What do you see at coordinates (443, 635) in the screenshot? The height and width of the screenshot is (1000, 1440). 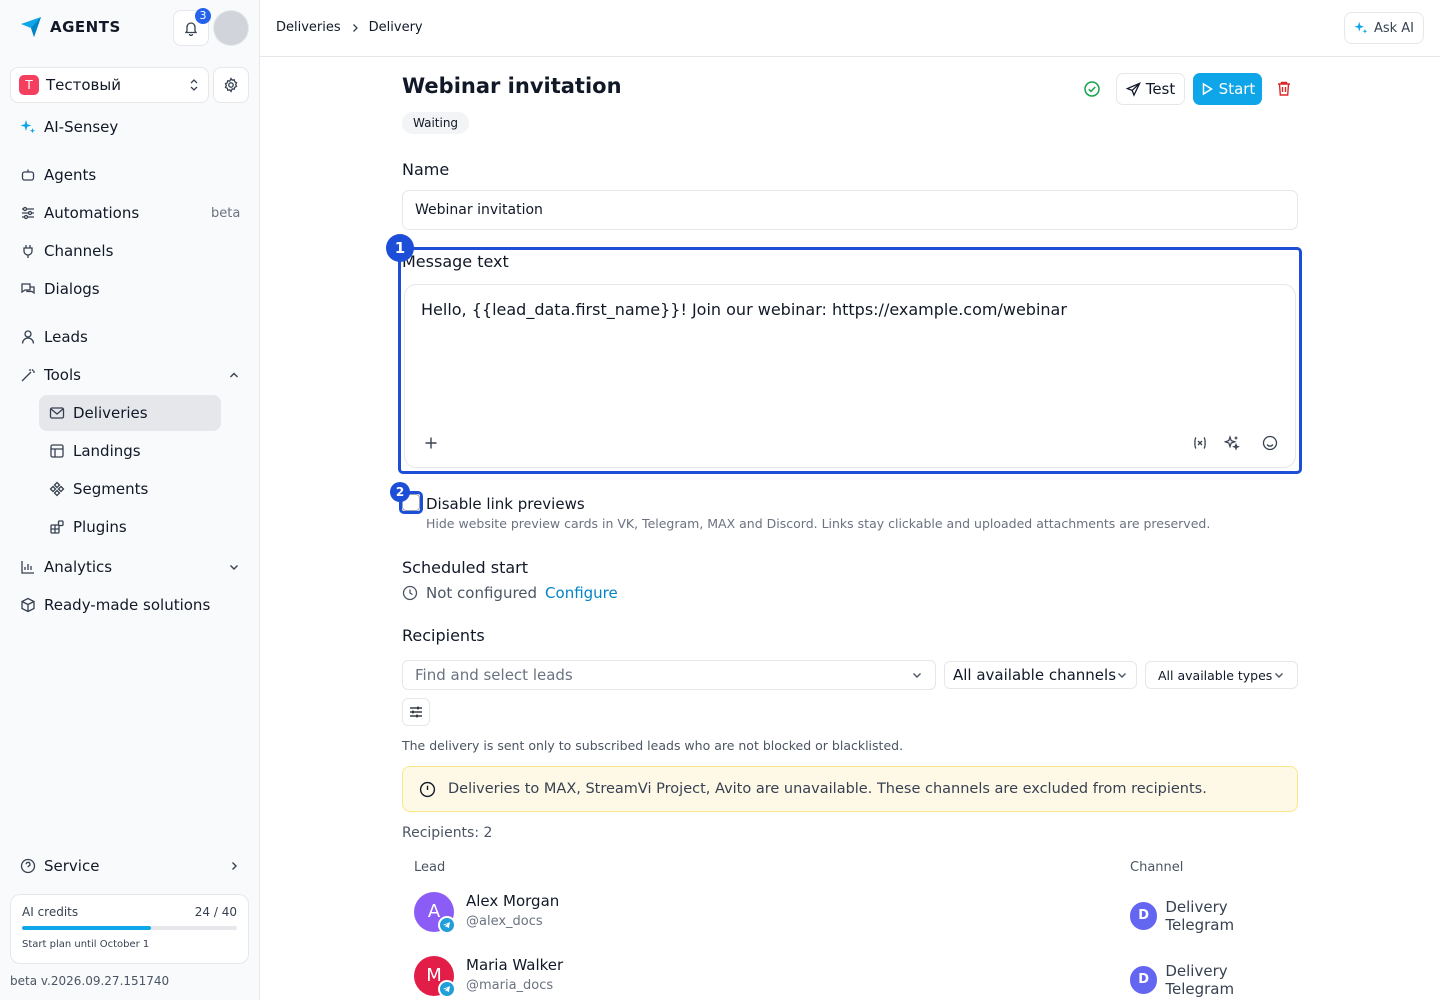 I see `recipients-label: Recipients` at bounding box center [443, 635].